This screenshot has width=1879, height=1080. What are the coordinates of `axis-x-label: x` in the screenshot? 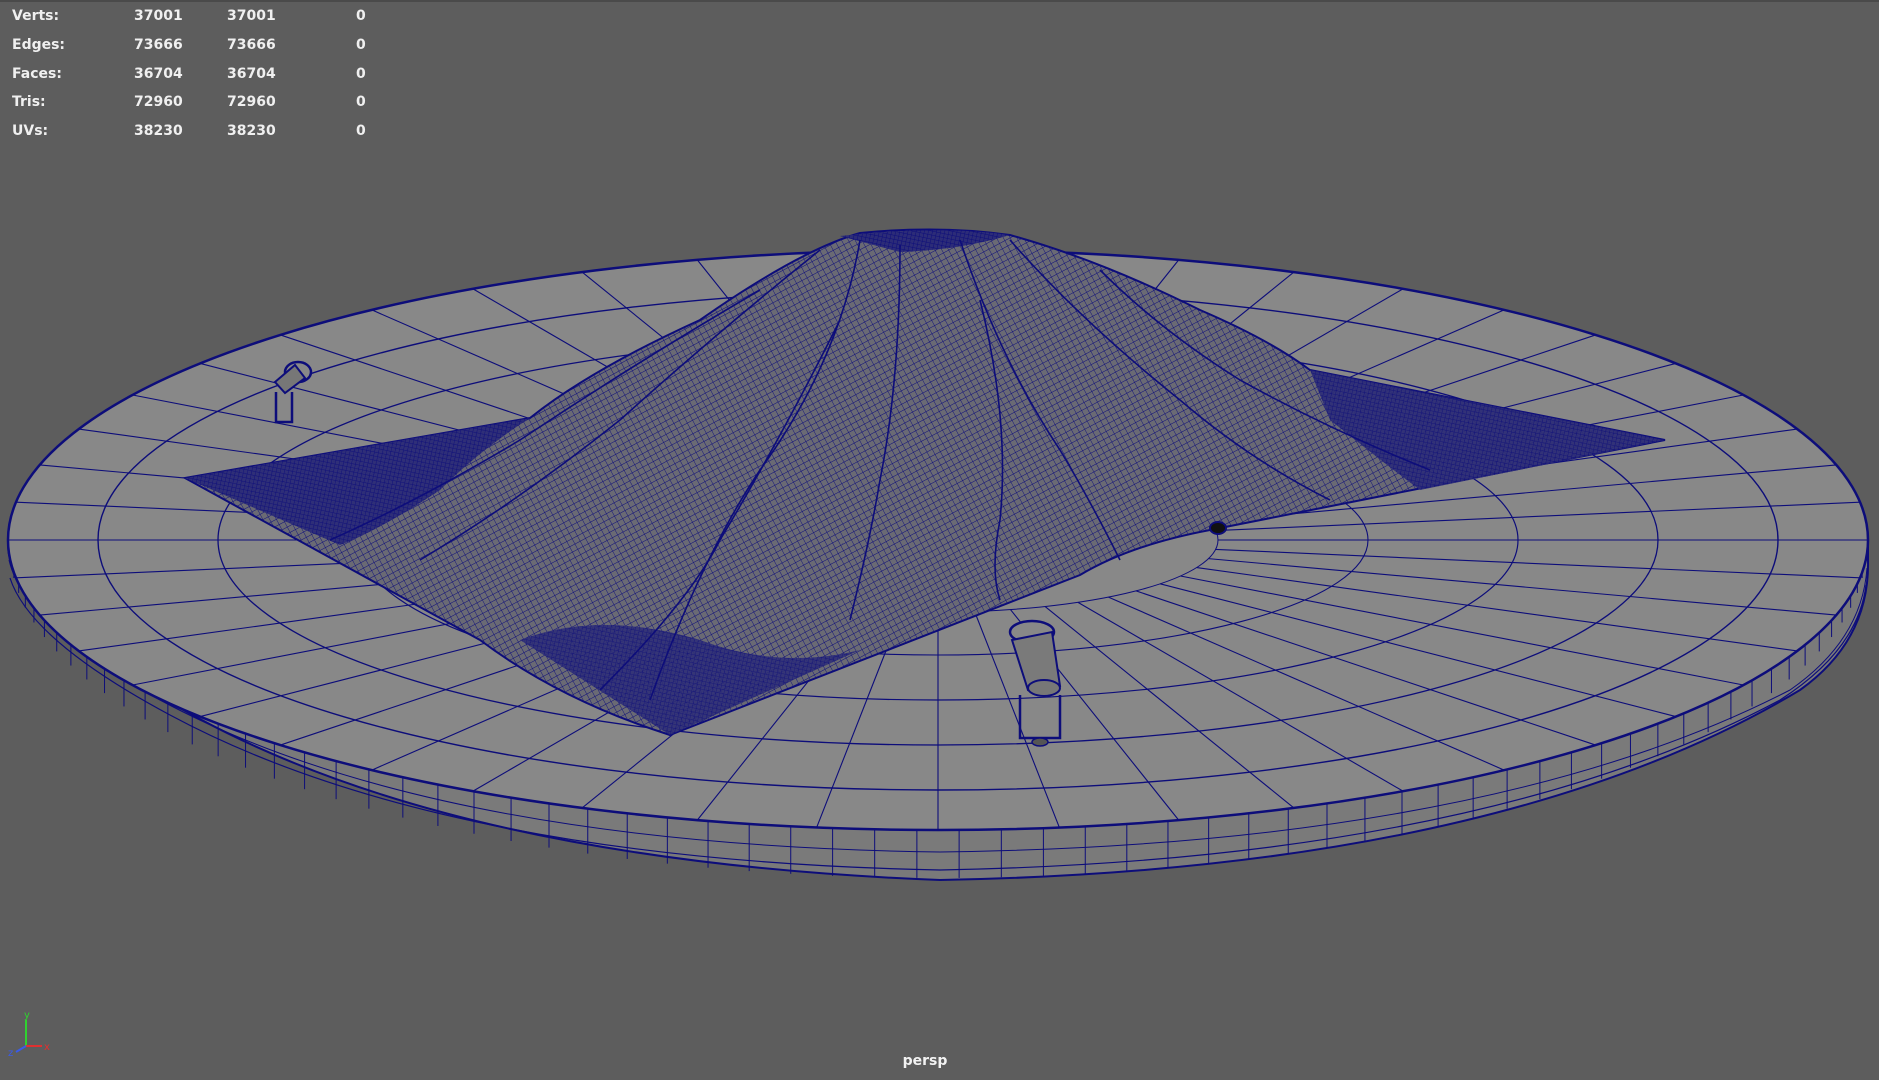 It's located at (47, 1047).